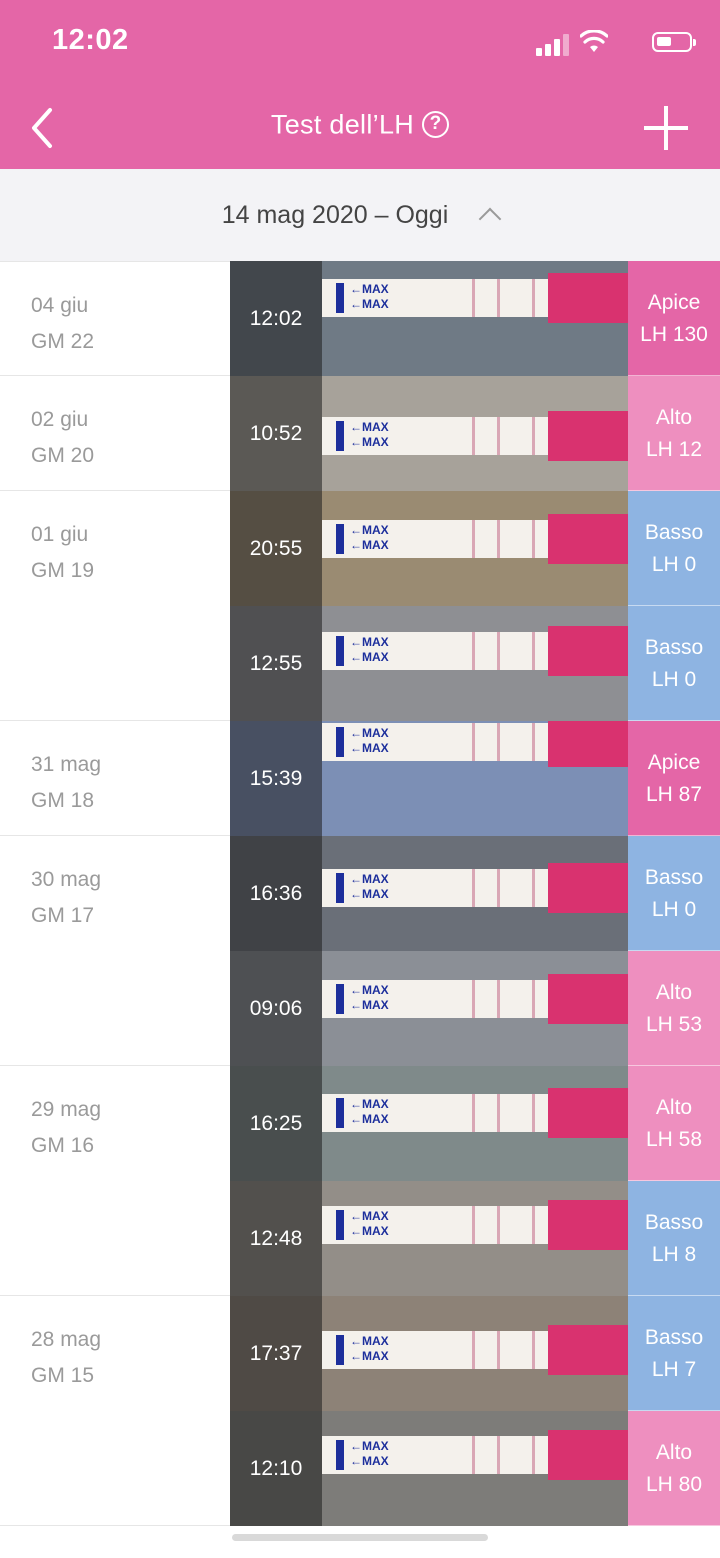 This screenshot has height=1558, width=720. What do you see at coordinates (66, 879) in the screenshot?
I see `date-text: 30 mag` at bounding box center [66, 879].